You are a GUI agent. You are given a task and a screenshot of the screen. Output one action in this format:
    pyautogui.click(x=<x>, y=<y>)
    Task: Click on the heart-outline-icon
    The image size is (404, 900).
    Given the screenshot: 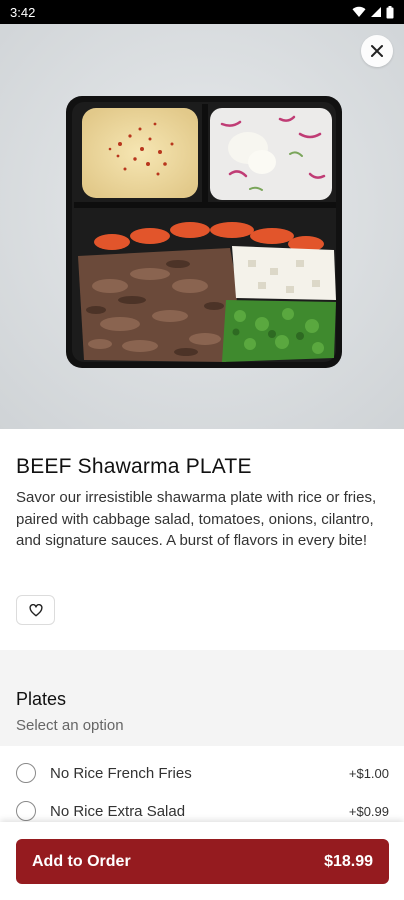 What is the action you would take?
    pyautogui.click(x=35, y=609)
    